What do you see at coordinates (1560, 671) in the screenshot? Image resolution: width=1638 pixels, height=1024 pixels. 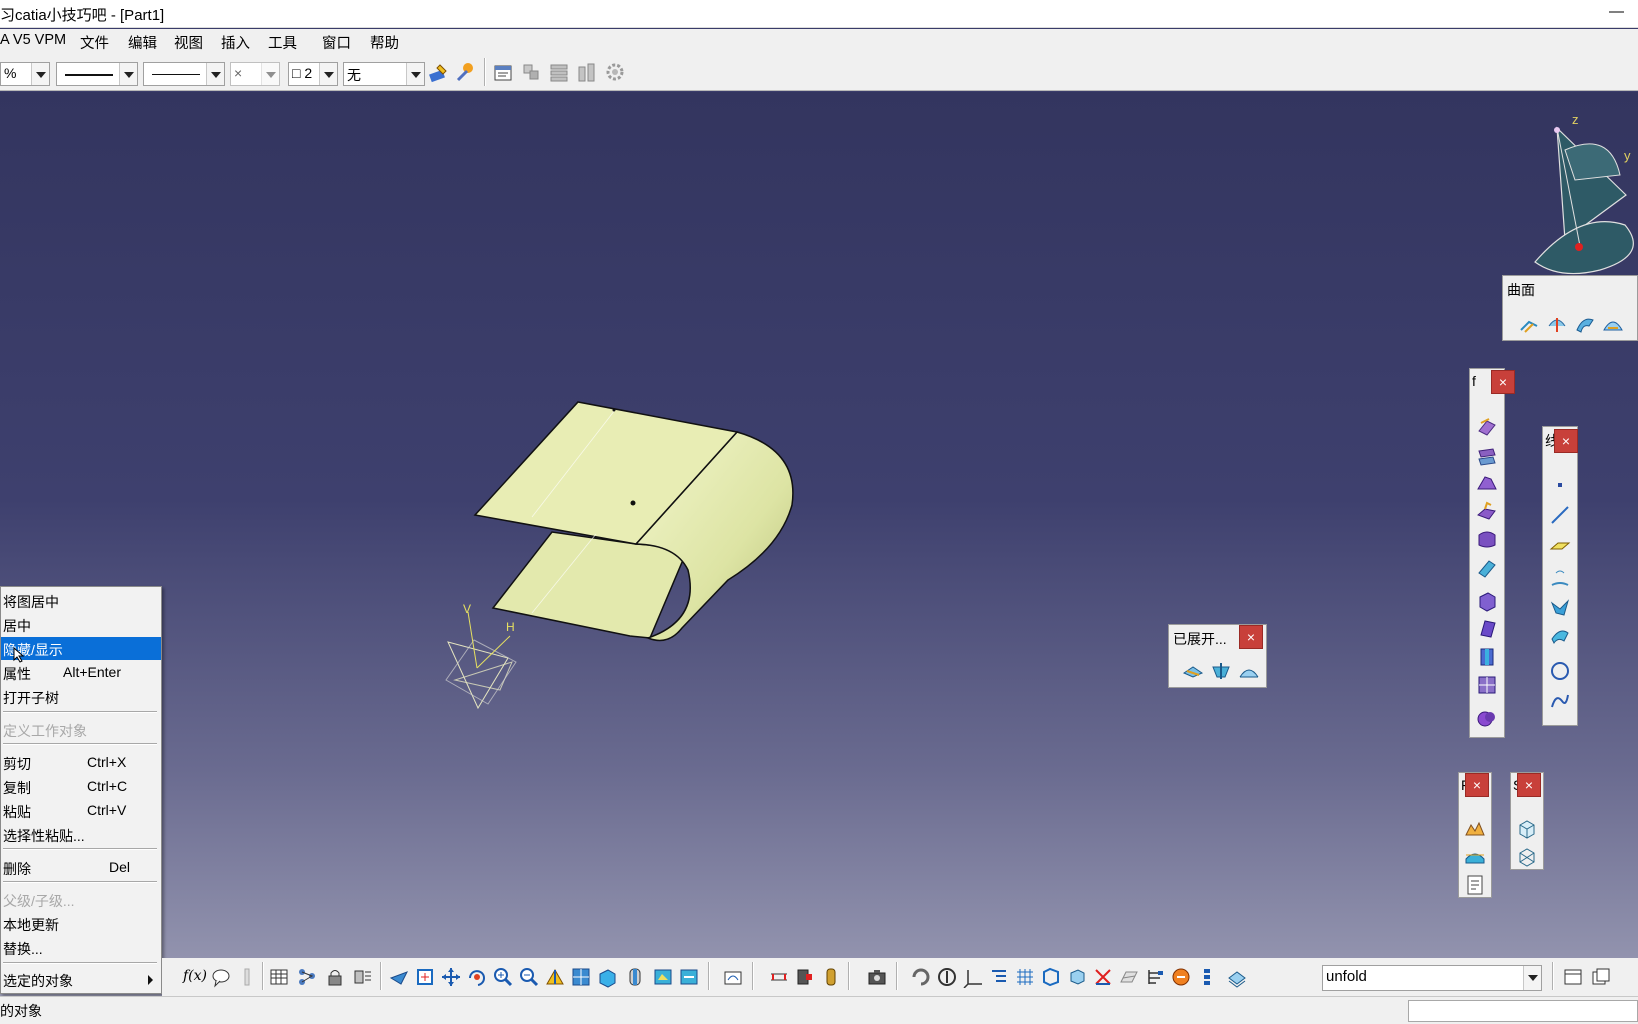 I see `circle-icon` at bounding box center [1560, 671].